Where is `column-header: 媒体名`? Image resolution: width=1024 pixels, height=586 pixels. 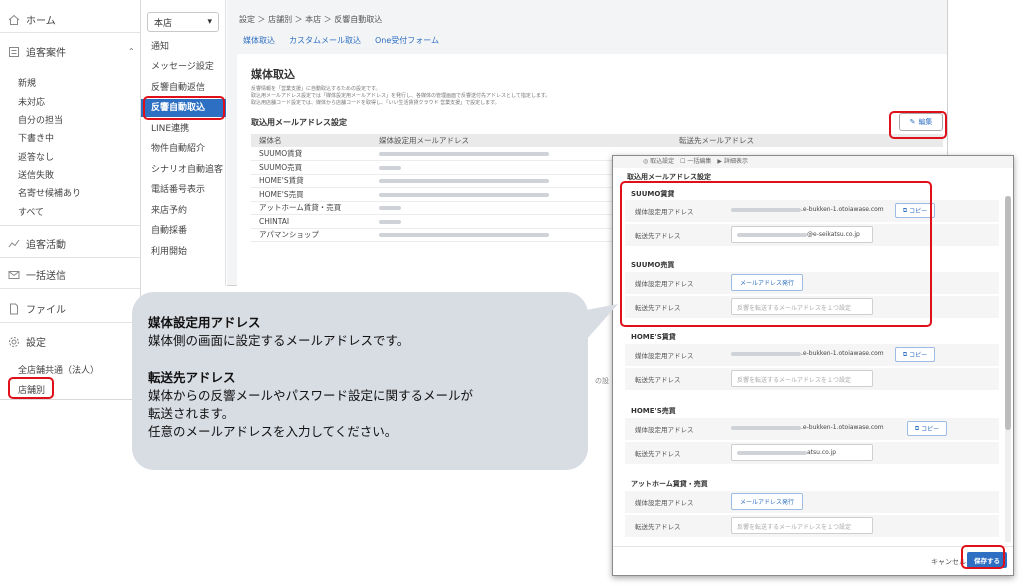
column-header: 媒体名 is located at coordinates (311, 140).